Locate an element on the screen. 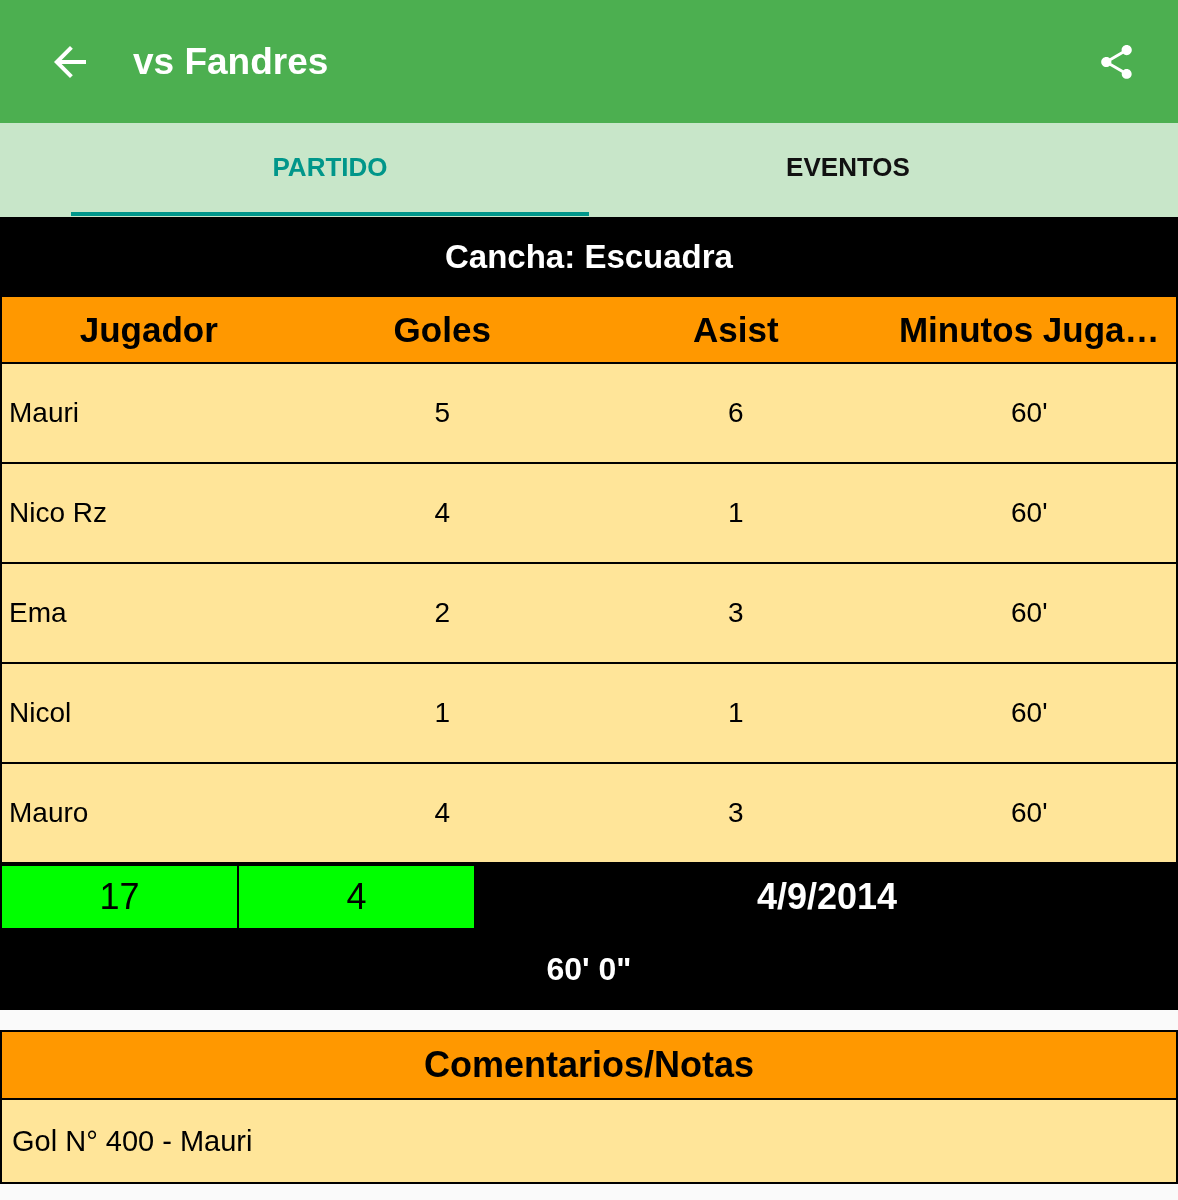 This screenshot has height=1200, width=1178. back-button is located at coordinates (70, 61).